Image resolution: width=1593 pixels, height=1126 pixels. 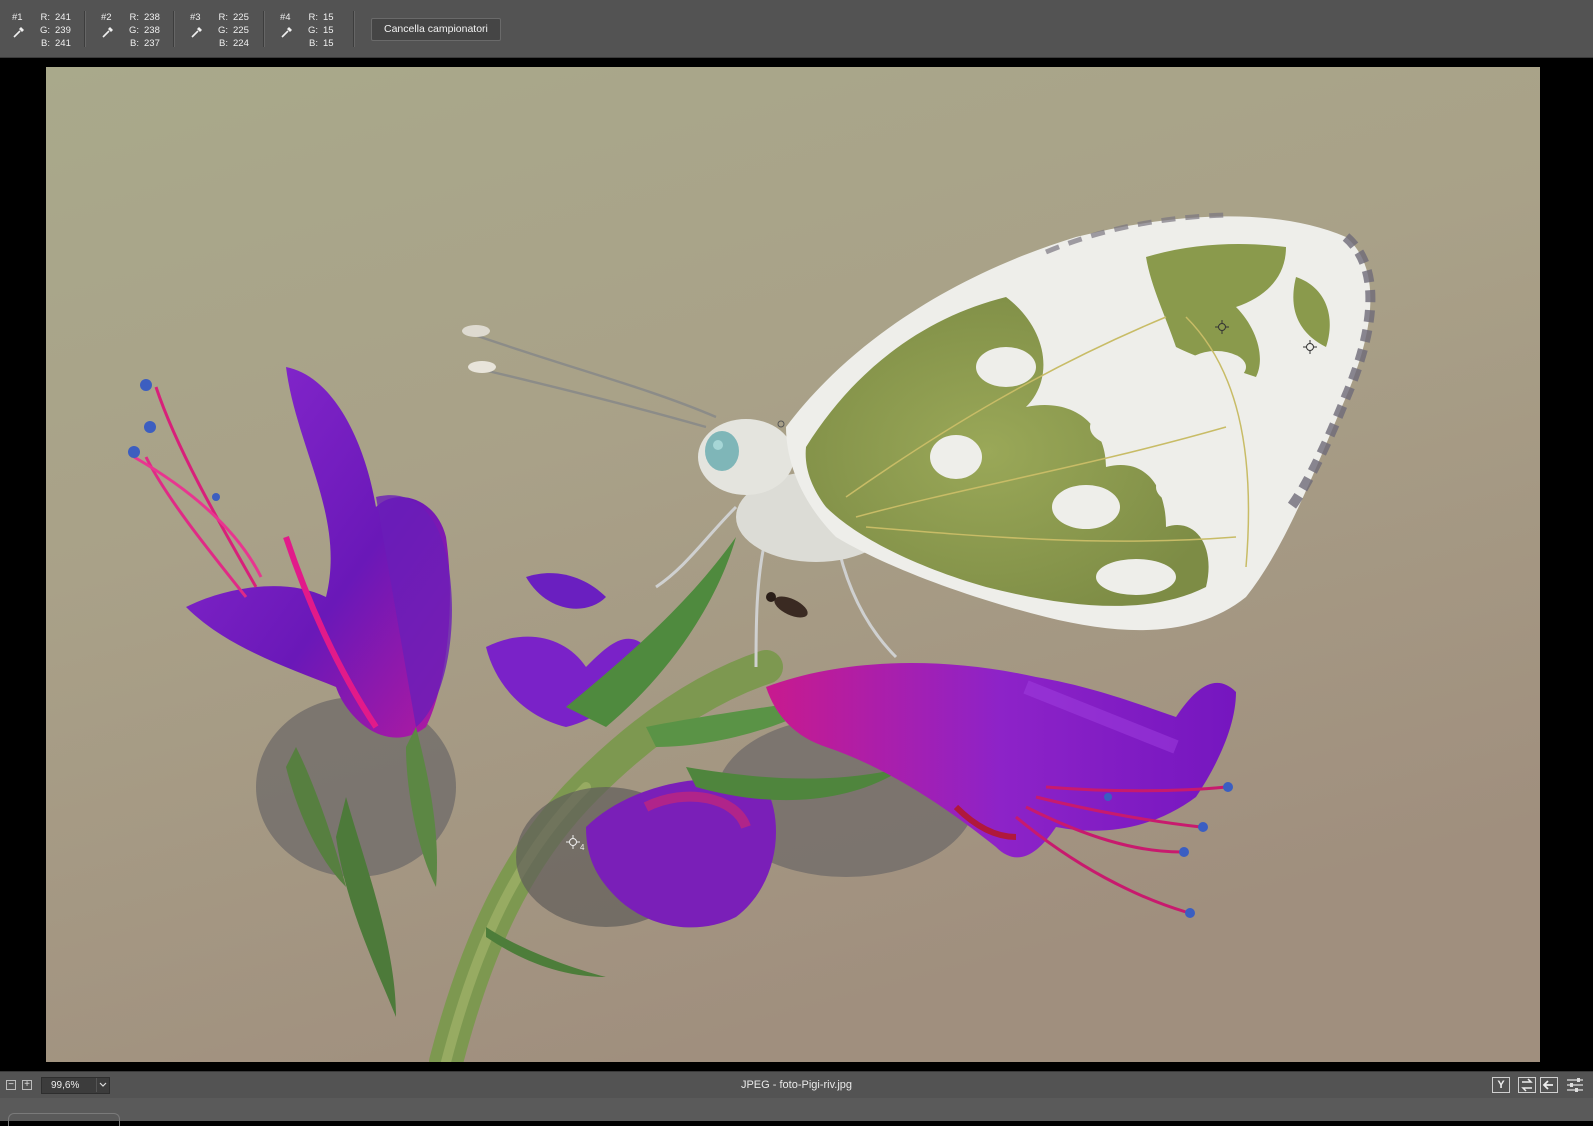 I want to click on panel-tab, so click(x=64, y=1119).